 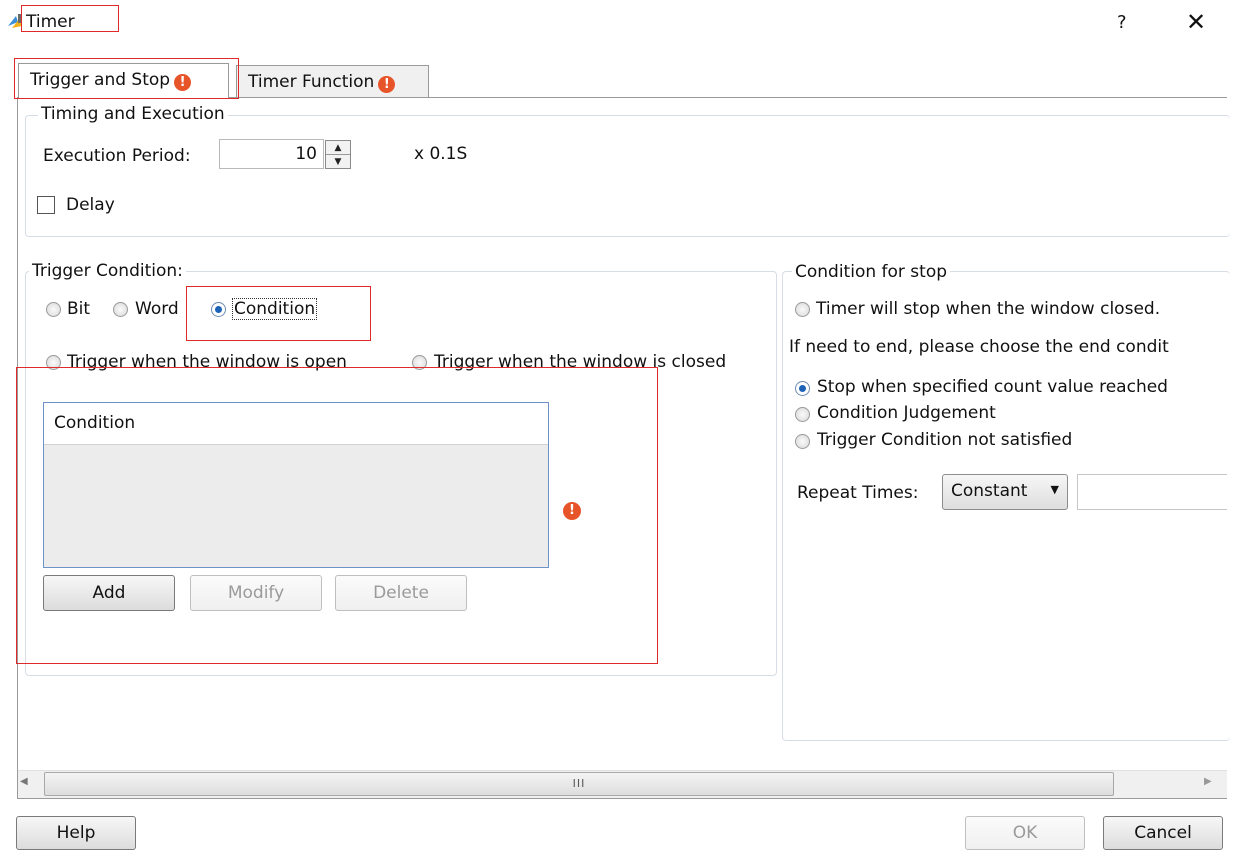 What do you see at coordinates (271, 154) in the screenshot?
I see `execution-period-input: 10` at bounding box center [271, 154].